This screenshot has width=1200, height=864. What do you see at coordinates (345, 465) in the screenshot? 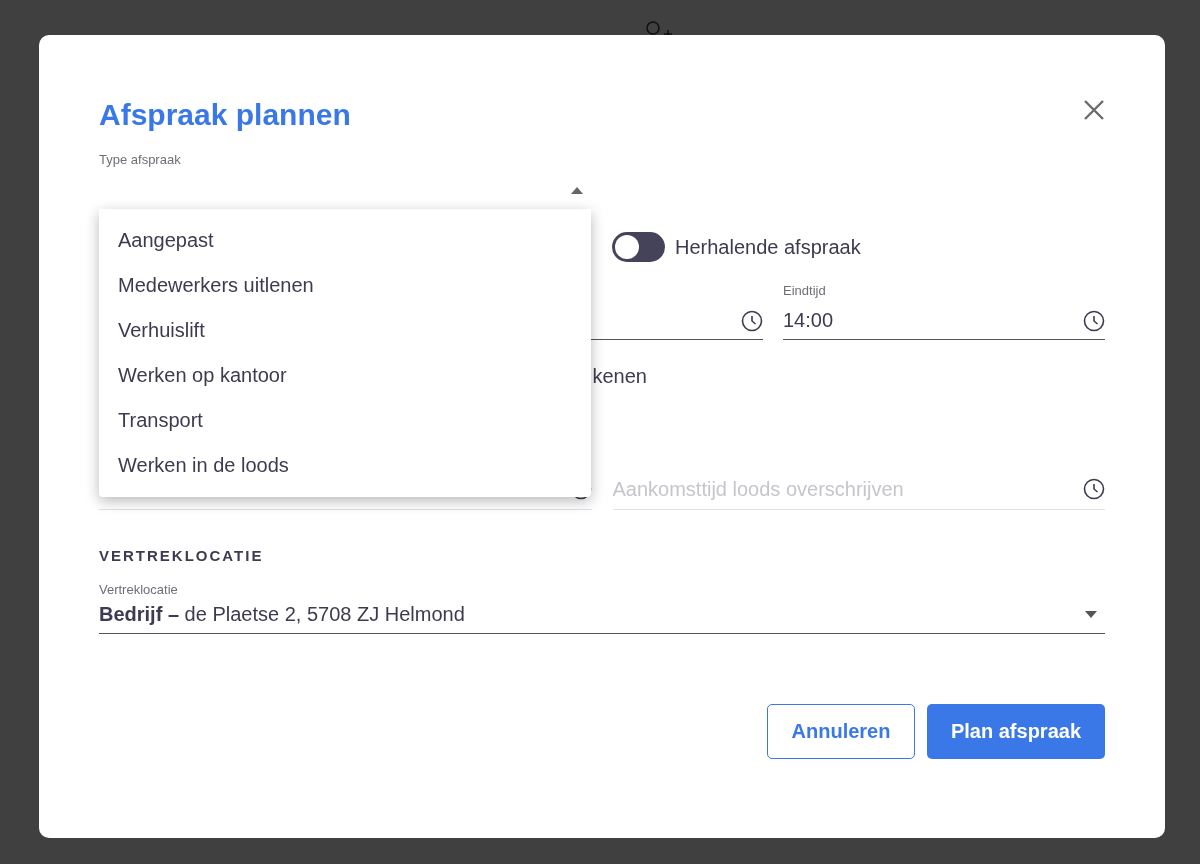
I see `menu-option: Werken in de loods` at bounding box center [345, 465].